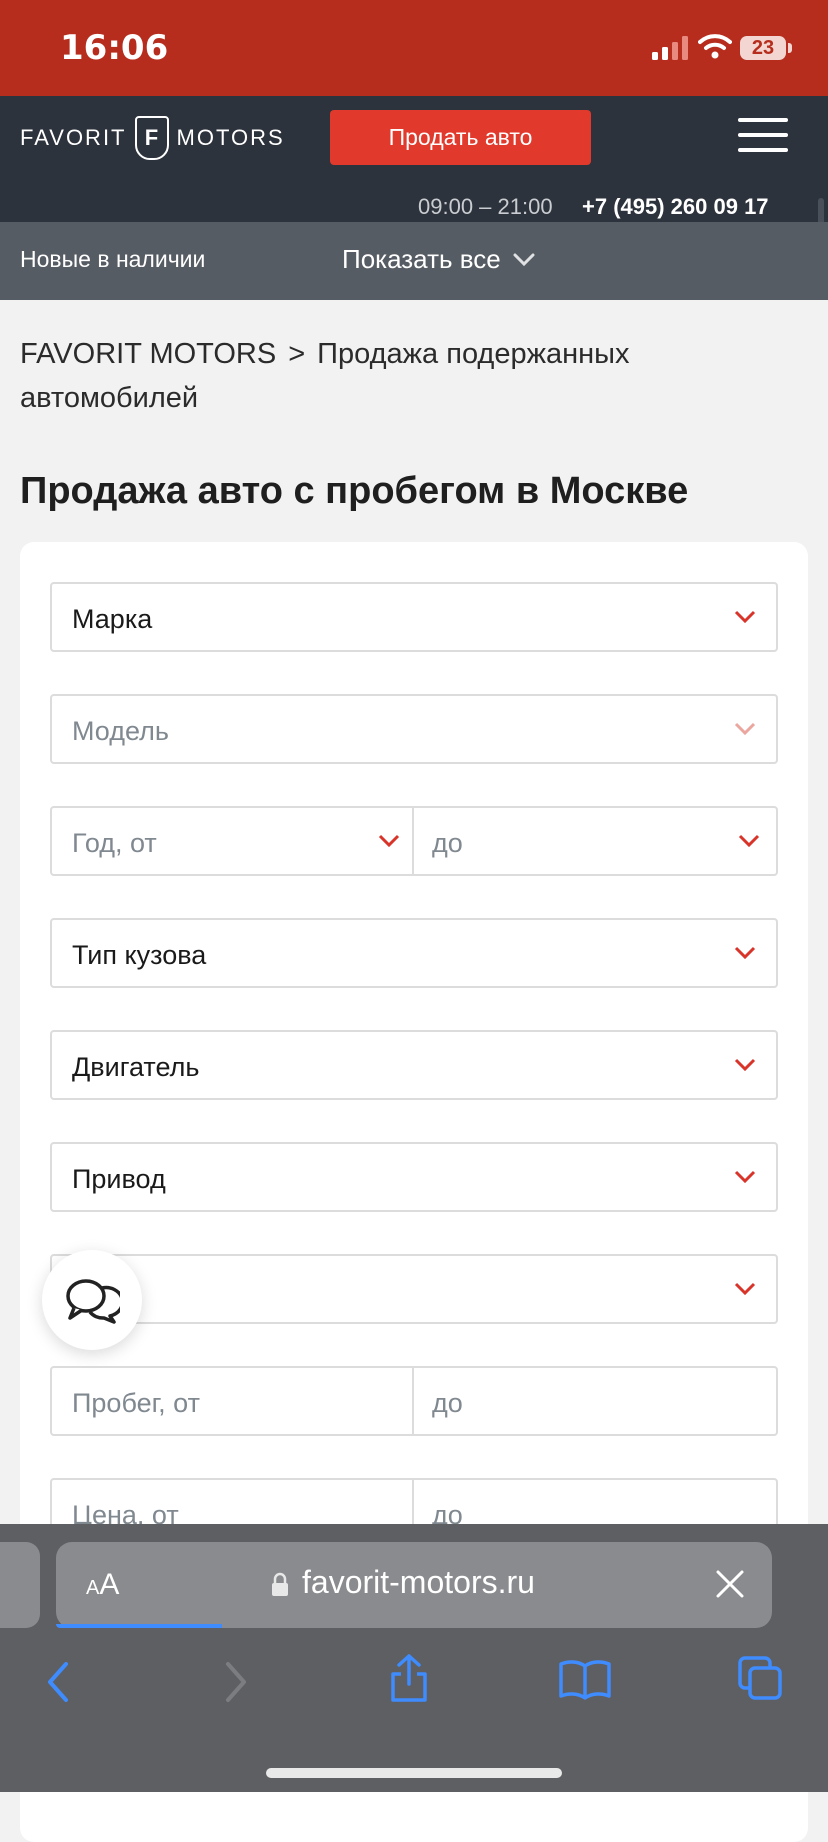  Describe the element at coordinates (119, 1179) in the screenshot. I see `drive-label: Привод` at that location.